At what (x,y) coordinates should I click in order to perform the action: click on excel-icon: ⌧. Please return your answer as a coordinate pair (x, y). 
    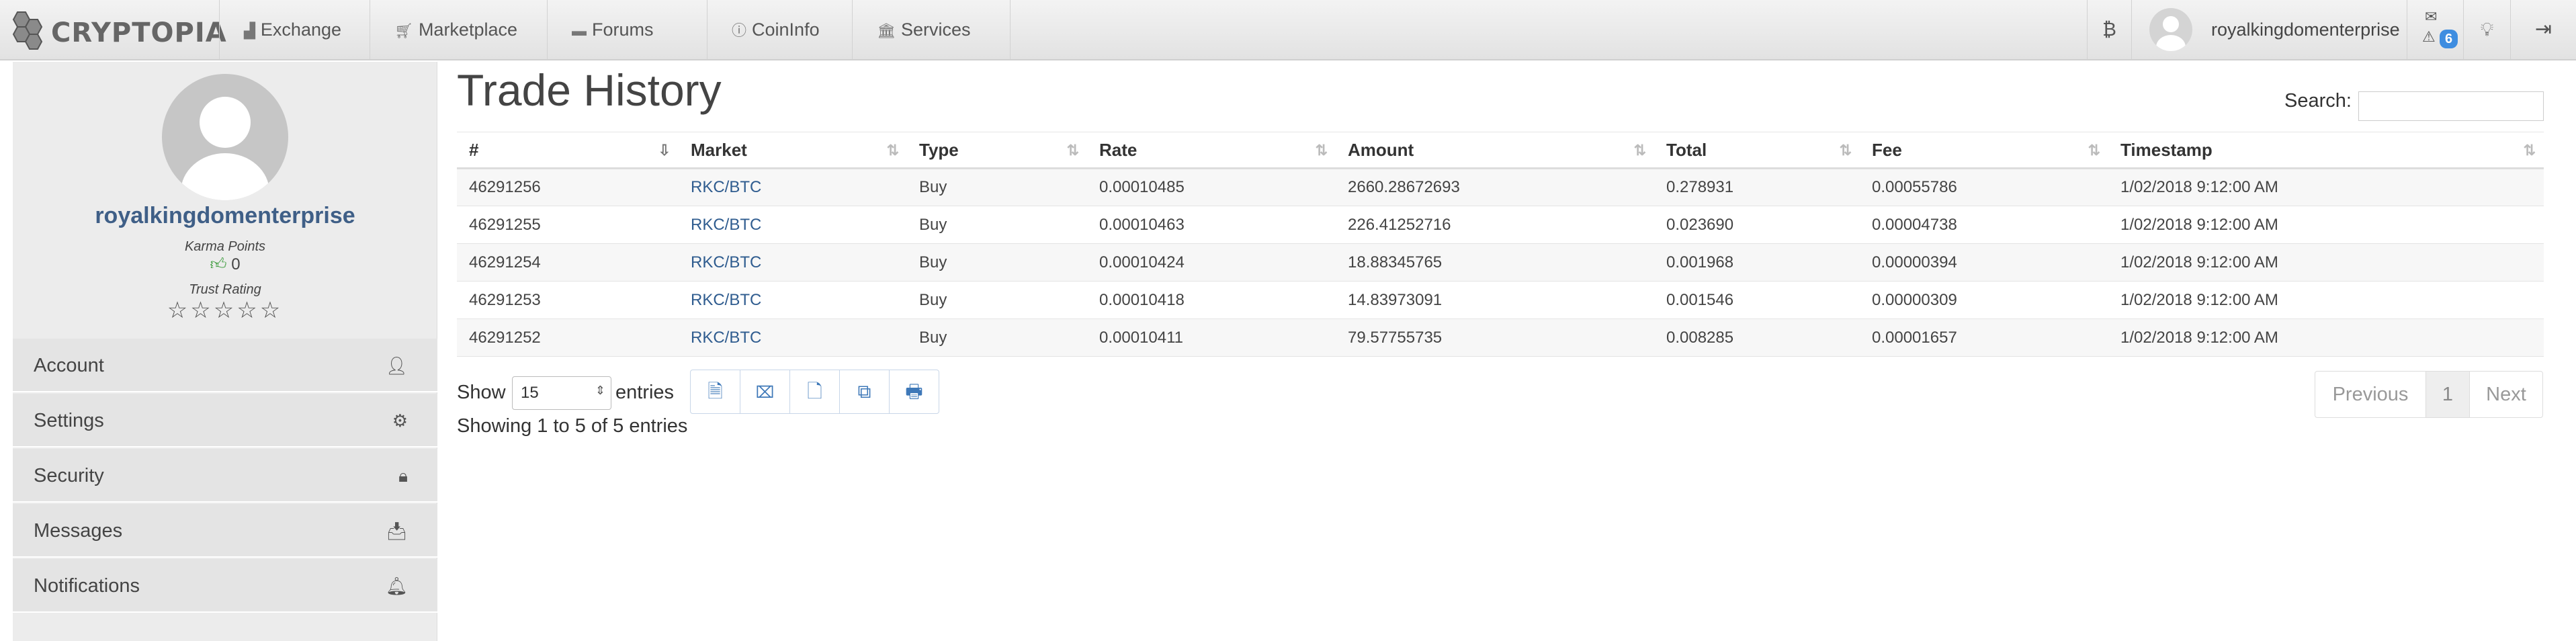
    Looking at the image, I should click on (765, 393).